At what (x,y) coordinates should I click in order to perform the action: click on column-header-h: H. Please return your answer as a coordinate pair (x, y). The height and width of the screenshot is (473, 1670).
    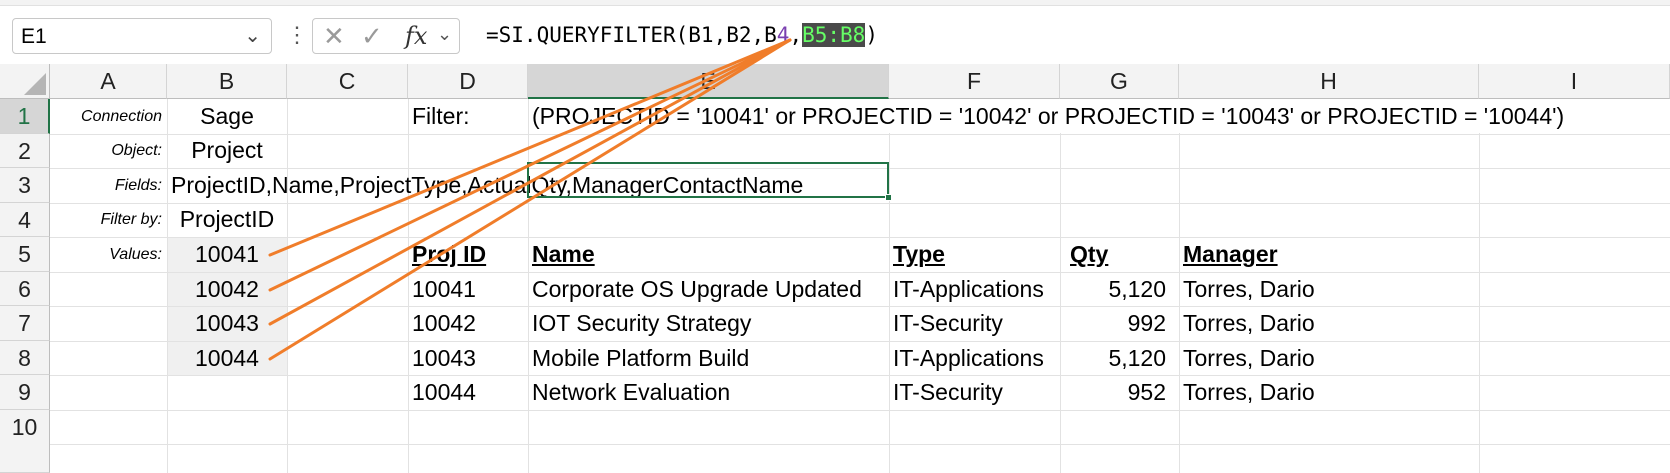
    Looking at the image, I should click on (1329, 81).